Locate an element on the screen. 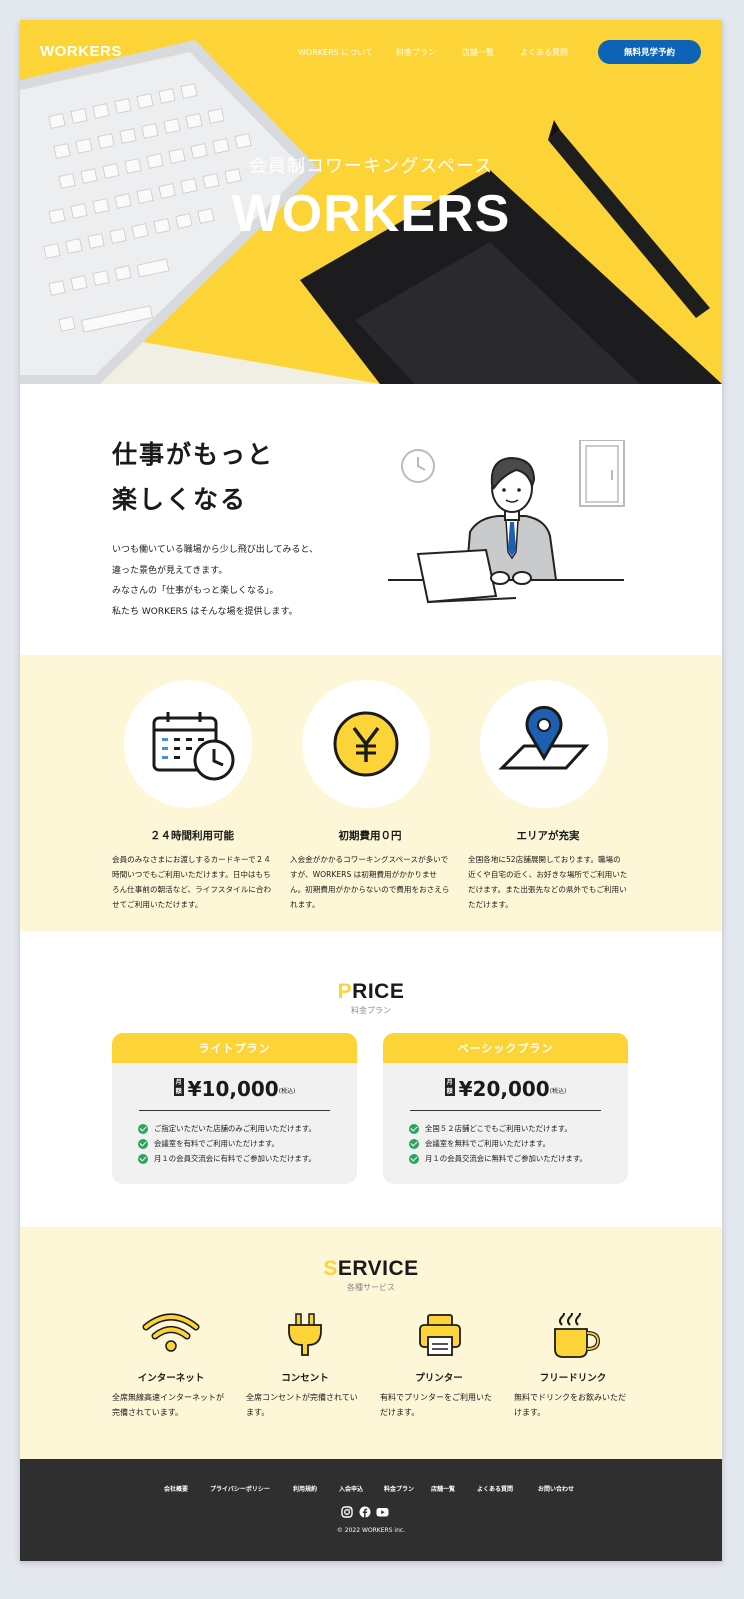  footer-link-terms: 利用規約 is located at coordinates (305, 1488).